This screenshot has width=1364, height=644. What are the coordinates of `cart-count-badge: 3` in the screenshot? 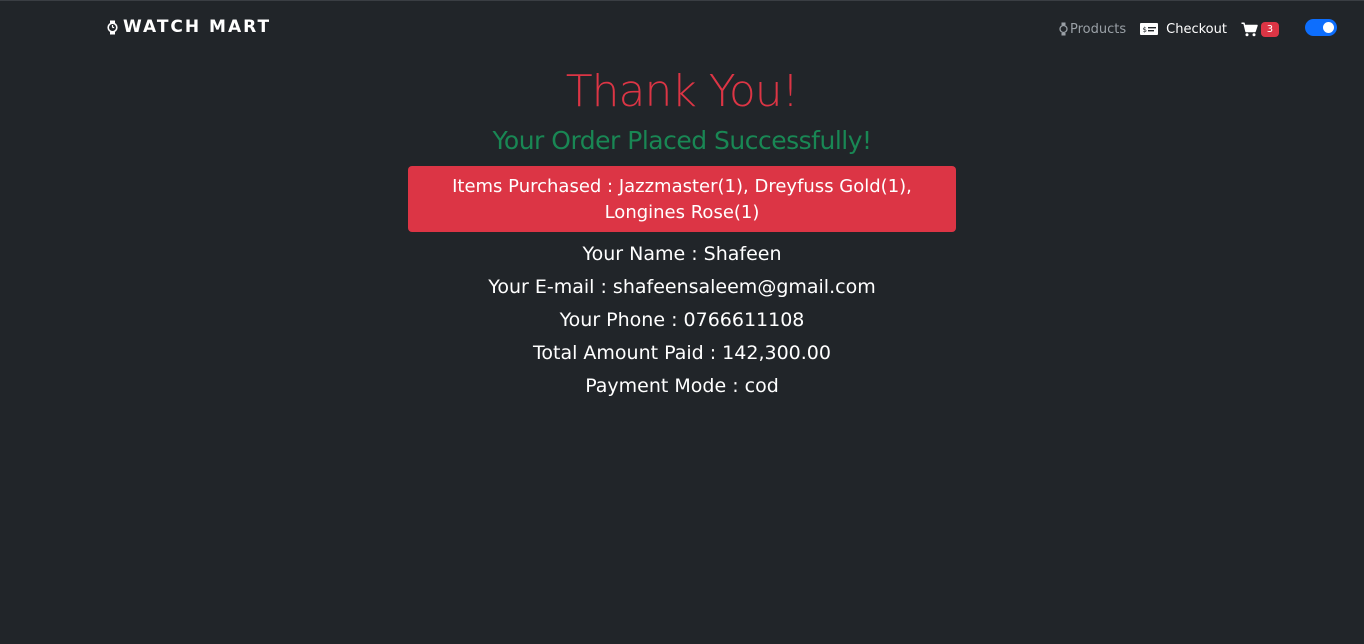 It's located at (1269, 29).